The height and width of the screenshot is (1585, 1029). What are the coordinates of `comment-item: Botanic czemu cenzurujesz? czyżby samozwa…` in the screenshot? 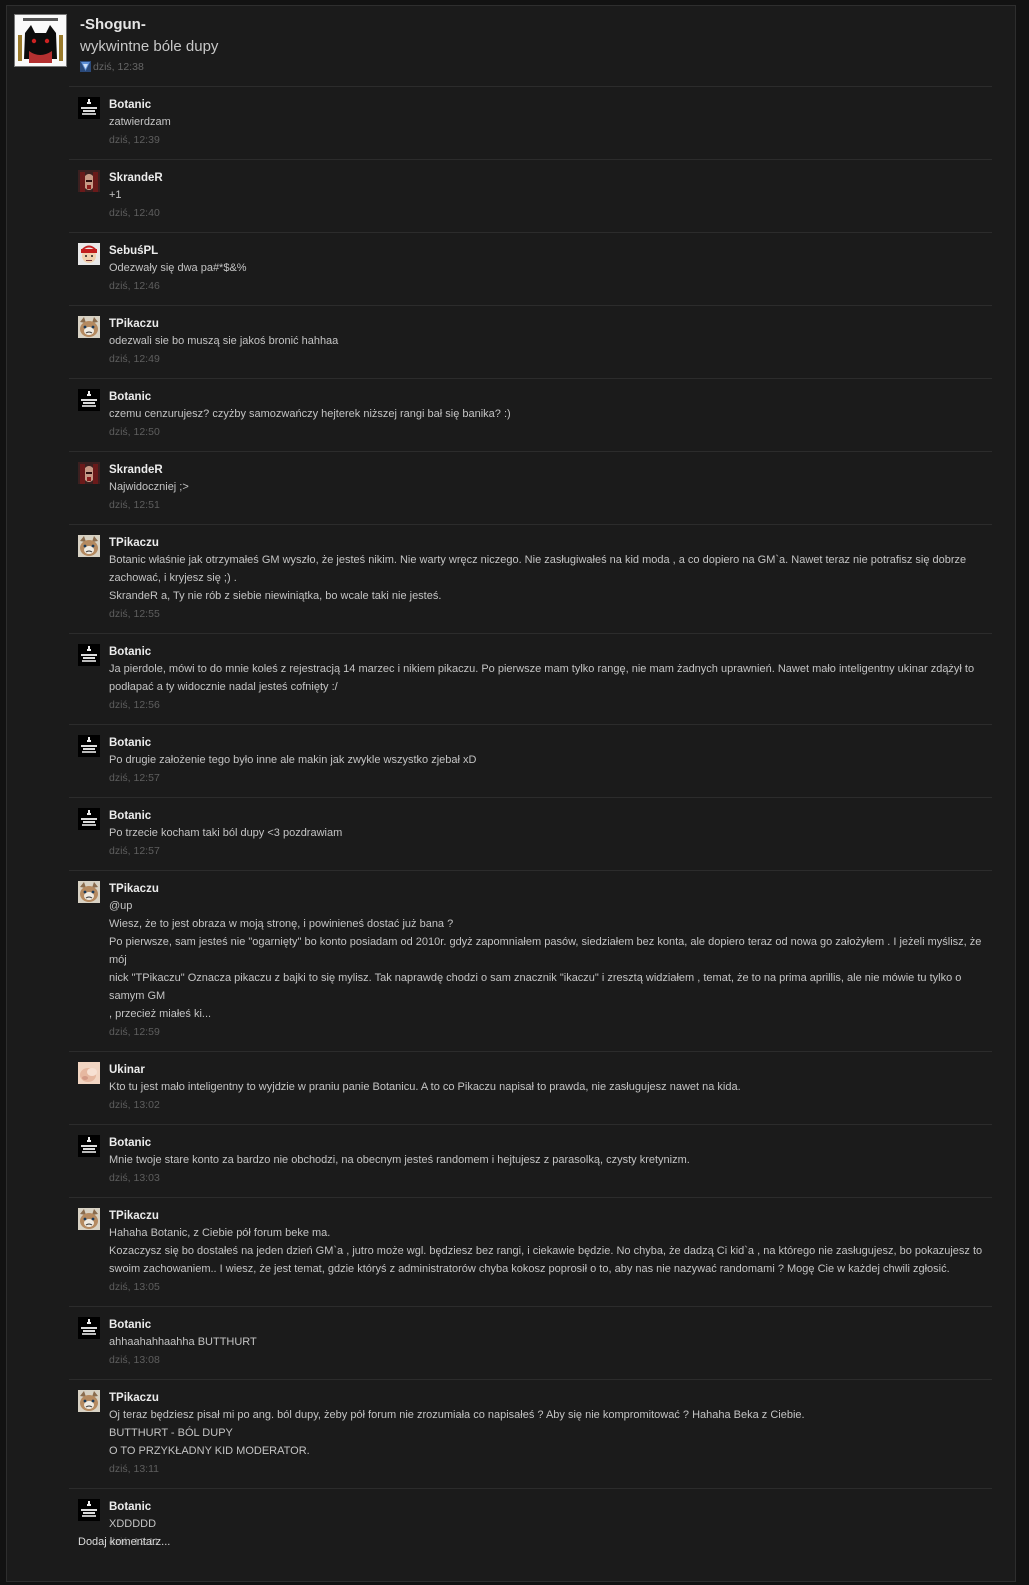 It's located at (530, 414).